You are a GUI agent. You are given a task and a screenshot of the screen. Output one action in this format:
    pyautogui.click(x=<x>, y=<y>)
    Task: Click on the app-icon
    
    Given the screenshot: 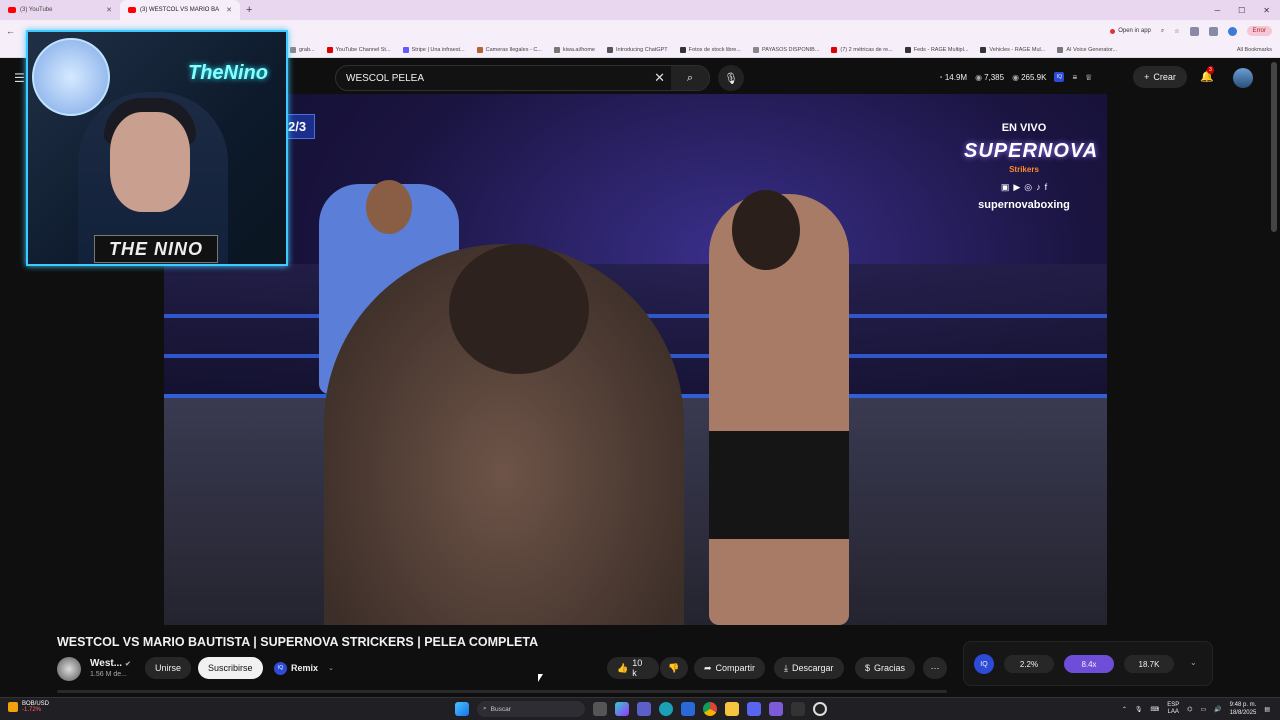 What is the action you would take?
    pyautogui.click(x=776, y=709)
    